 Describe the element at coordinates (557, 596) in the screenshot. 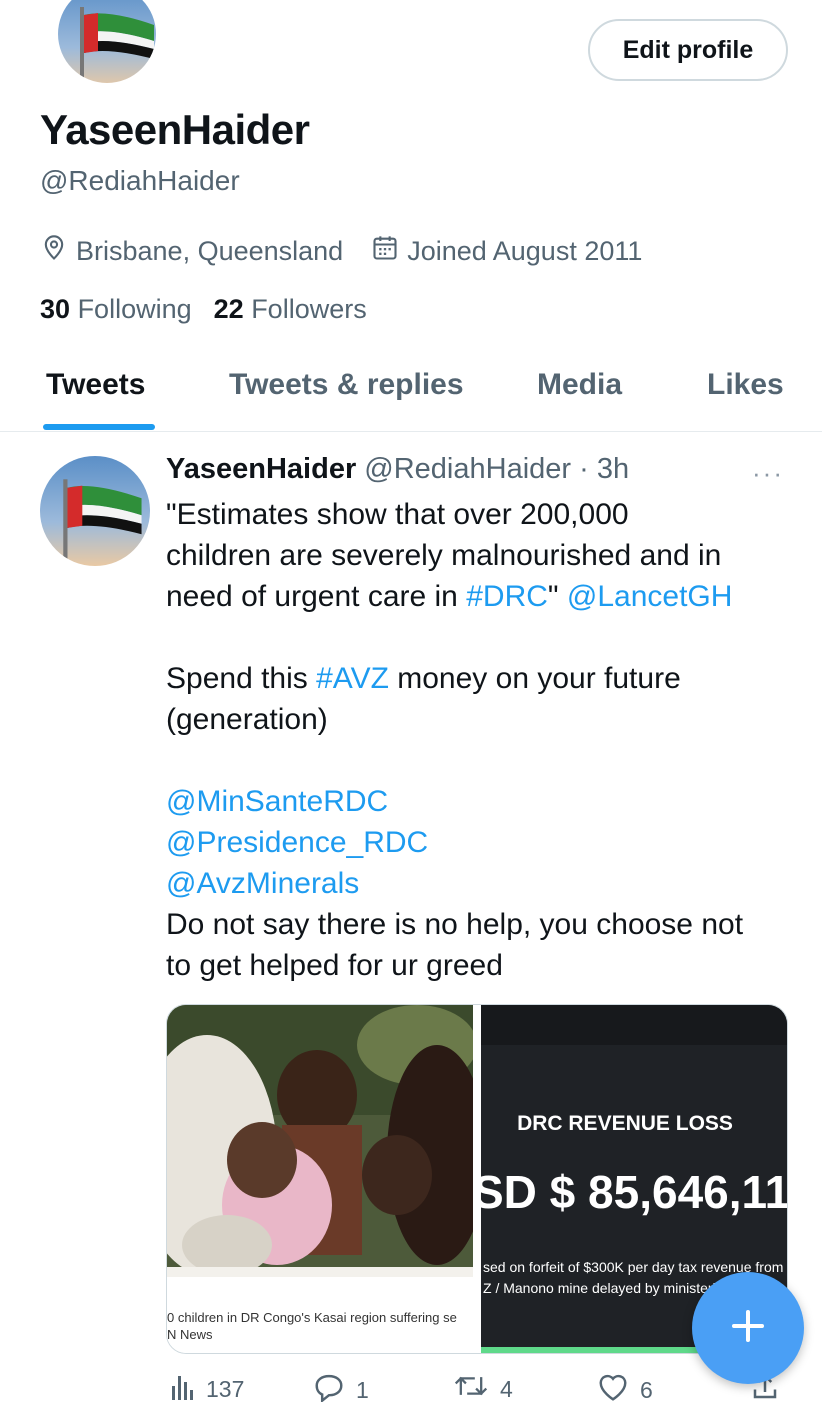

I see `tweet-text-fragment: "` at that location.